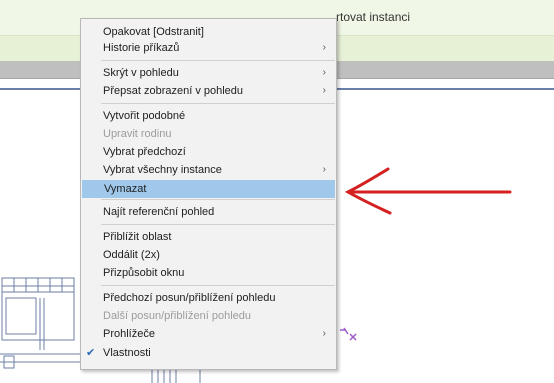 Image resolution: width=554 pixels, height=383 pixels. I want to click on menu-item: Vymazat, so click(208, 189).